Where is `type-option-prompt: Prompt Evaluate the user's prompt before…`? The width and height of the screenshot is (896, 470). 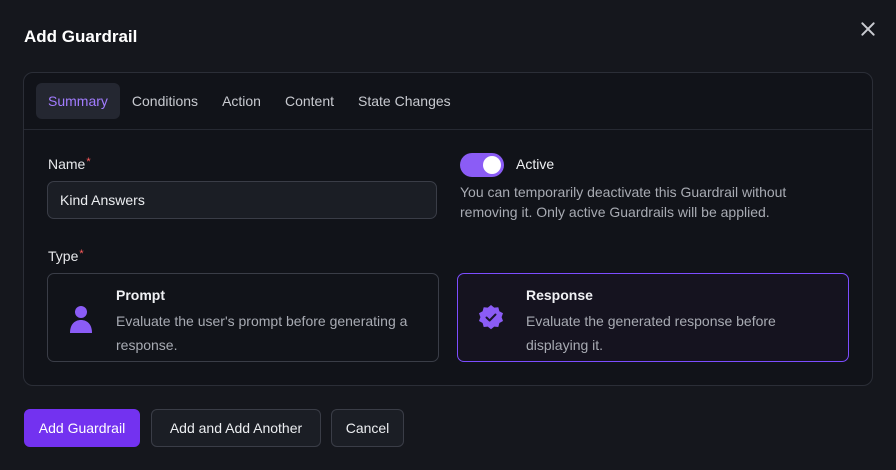 type-option-prompt: Prompt Evaluate the user's prompt before… is located at coordinates (243, 317).